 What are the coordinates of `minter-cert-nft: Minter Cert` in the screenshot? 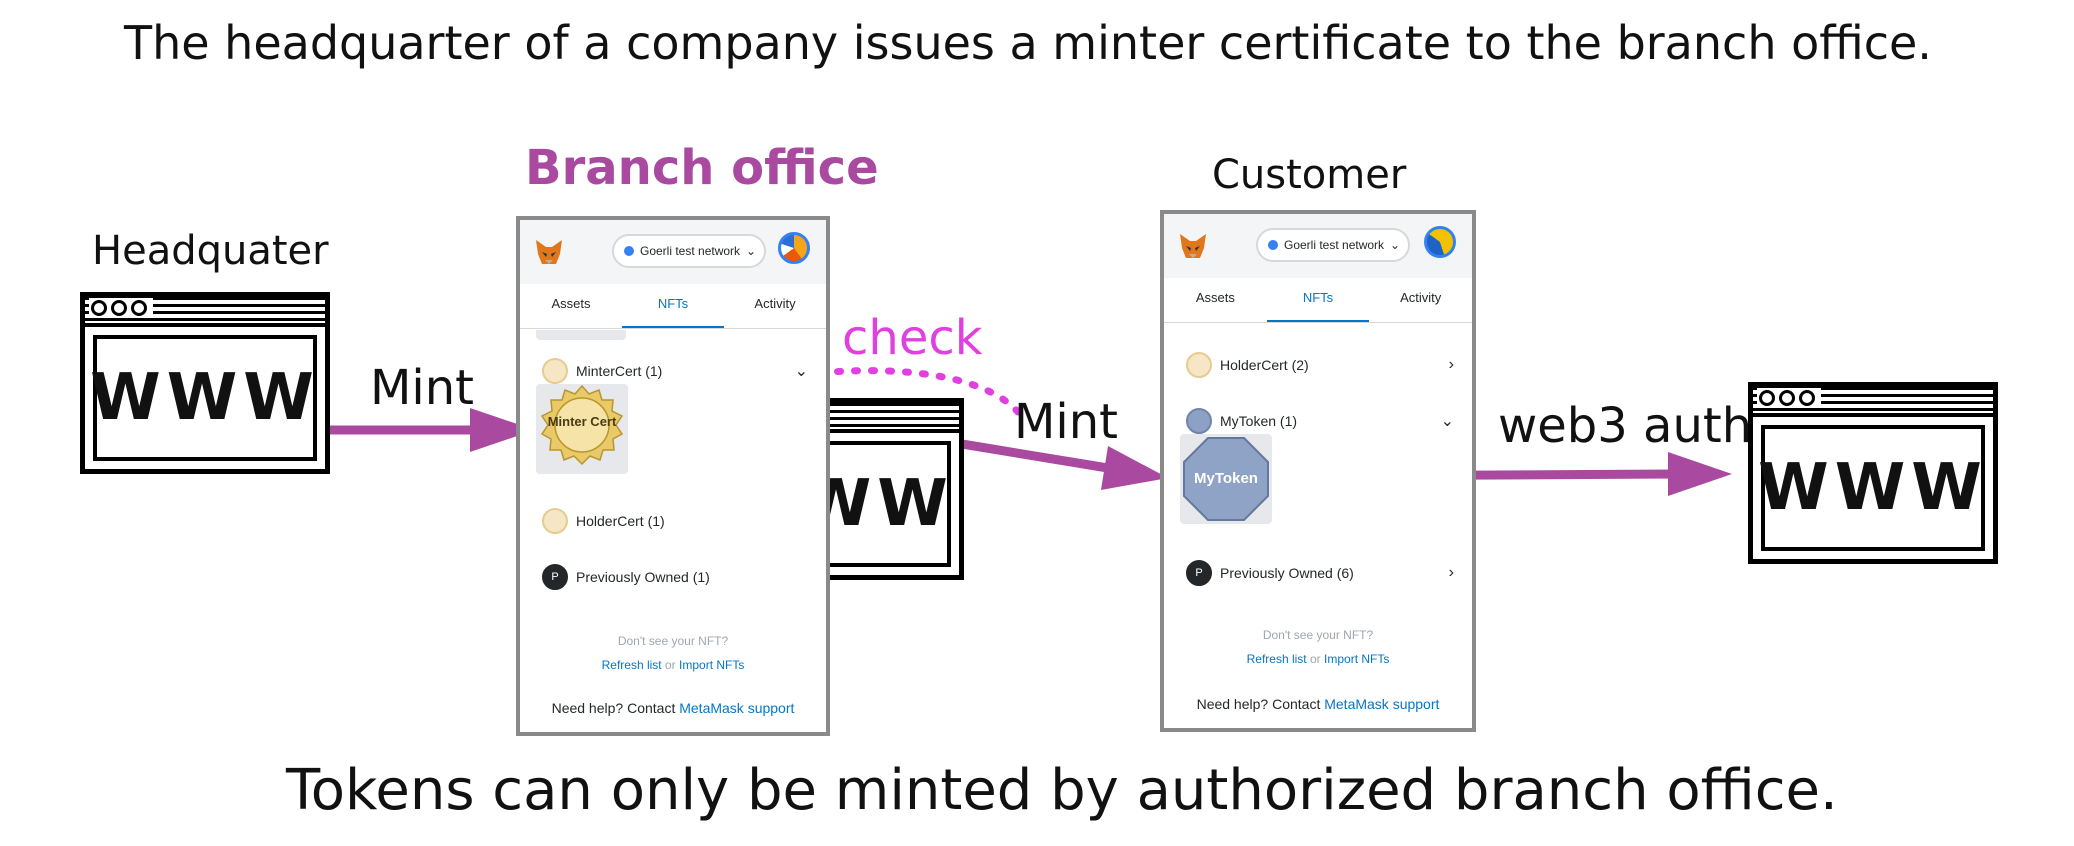 It's located at (582, 429).